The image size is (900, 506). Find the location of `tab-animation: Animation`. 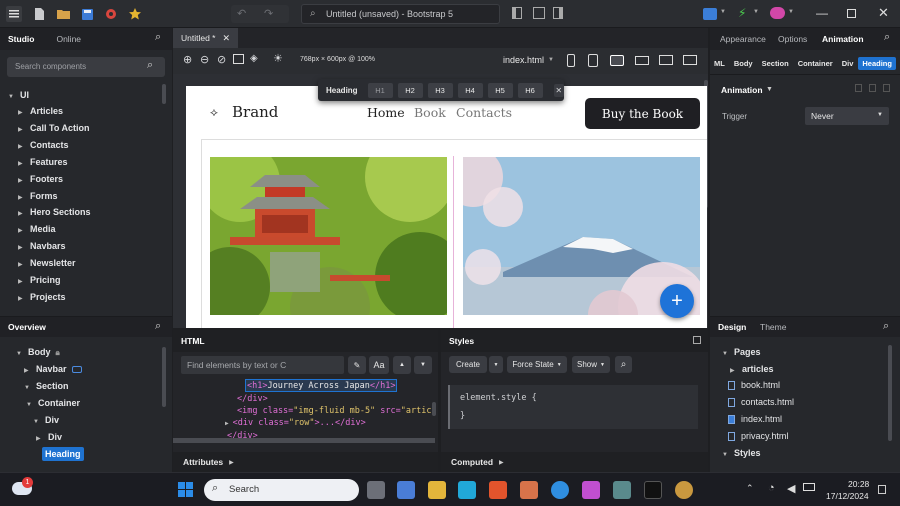

tab-animation: Animation is located at coordinates (843, 39).